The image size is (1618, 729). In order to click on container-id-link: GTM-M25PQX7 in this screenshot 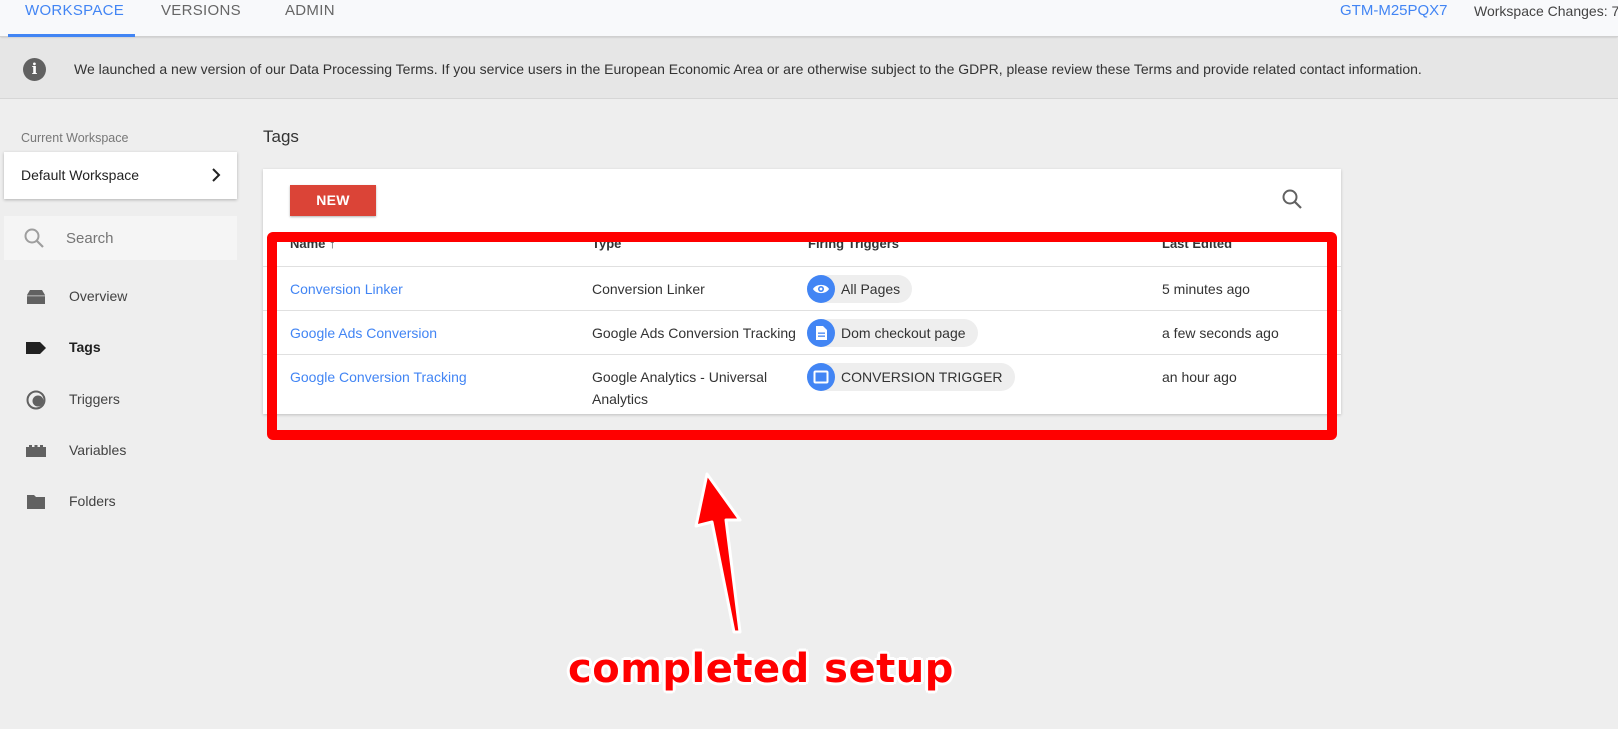, I will do `click(1394, 11)`.